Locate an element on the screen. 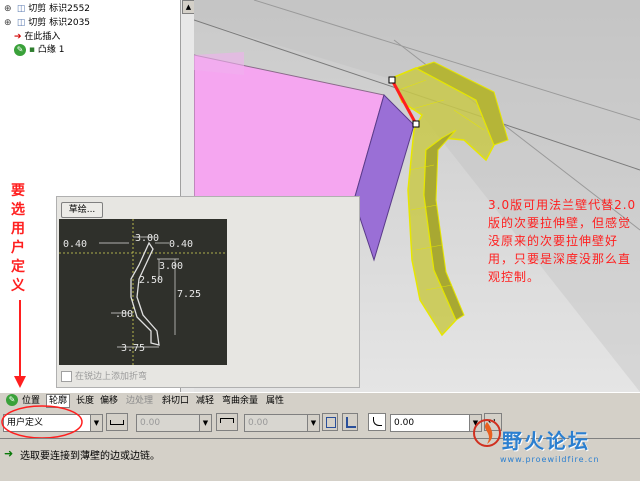 This screenshot has height=481, width=640. dim-label: 2.50 is located at coordinates (151, 280).